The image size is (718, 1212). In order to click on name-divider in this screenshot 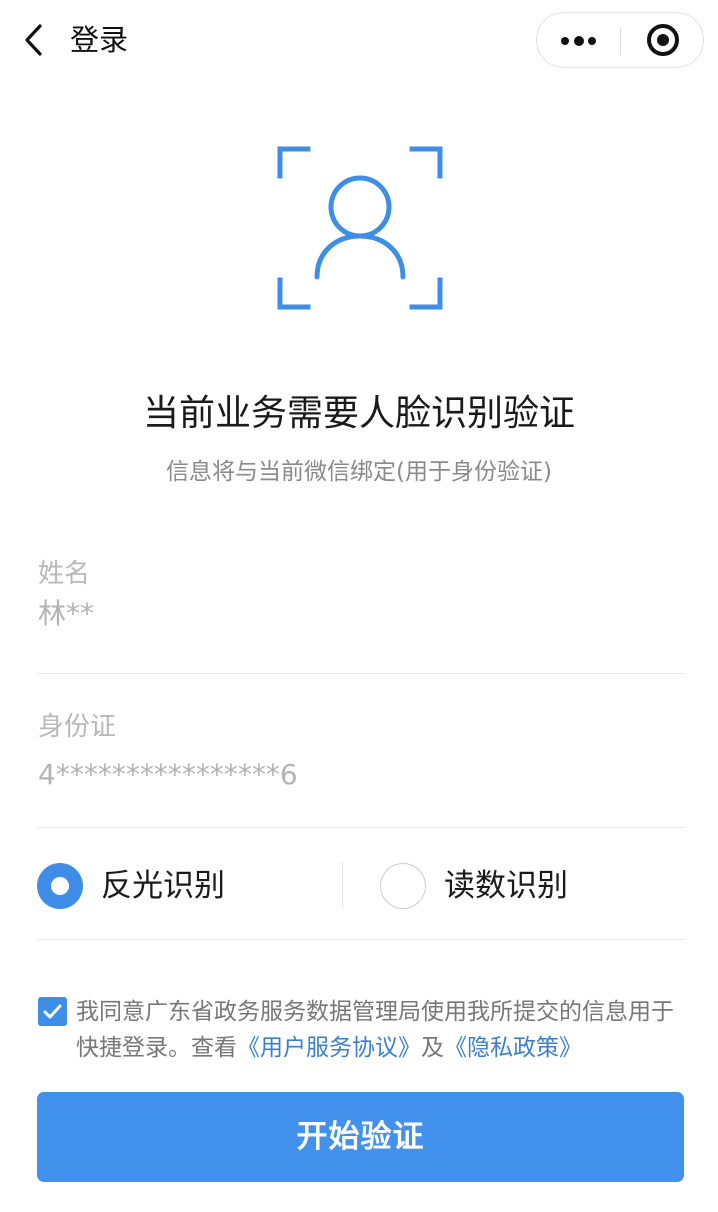, I will do `click(361, 673)`.